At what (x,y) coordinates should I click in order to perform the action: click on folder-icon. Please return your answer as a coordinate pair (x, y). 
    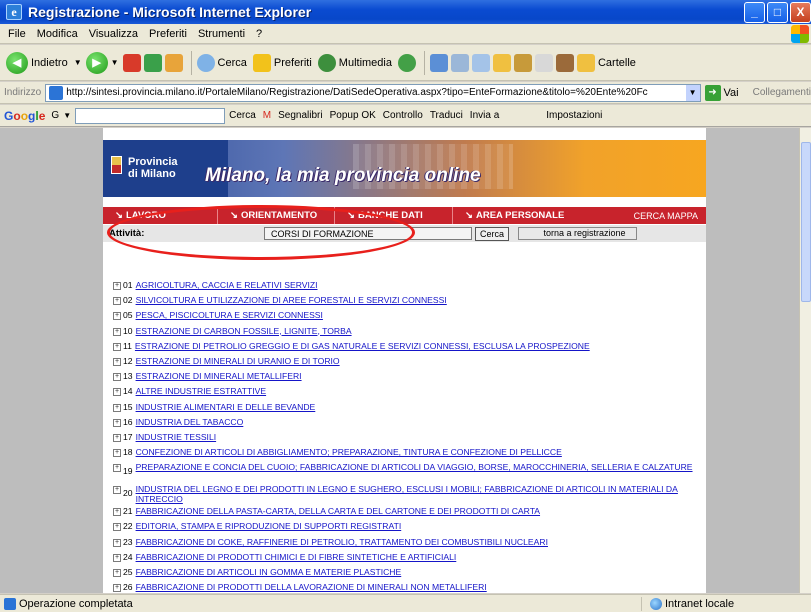
    Looking at the image, I should click on (501, 62).